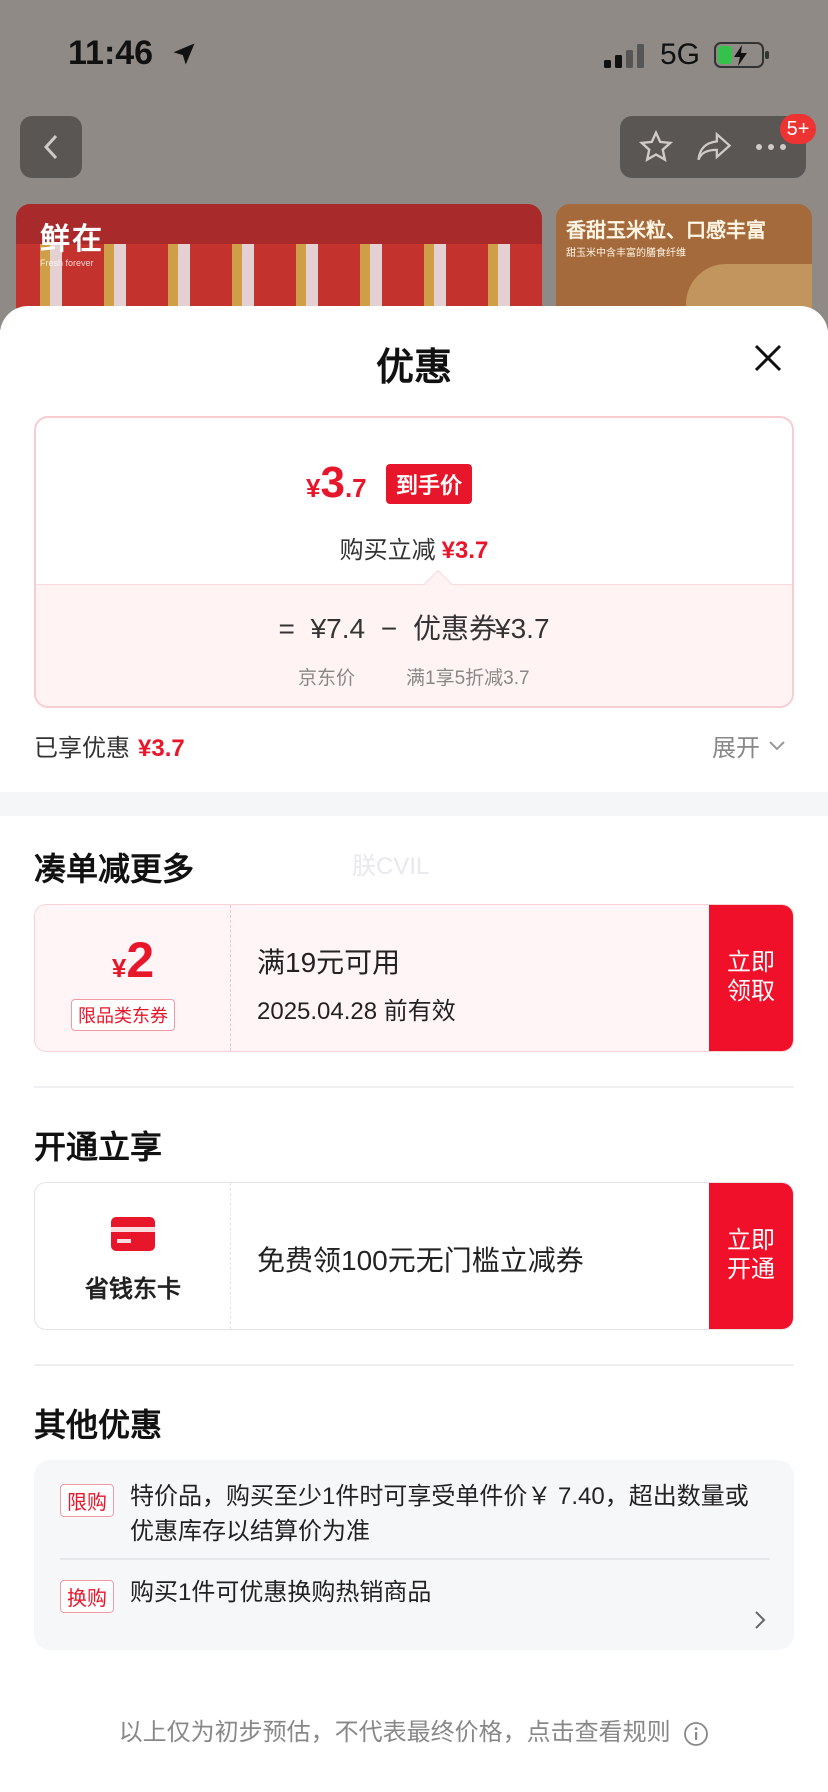 The image size is (828, 1792). Describe the element at coordinates (414, 628) in the screenshot. I see `price-calculation: = ¥7.4 − 优惠券¥3.7` at that location.